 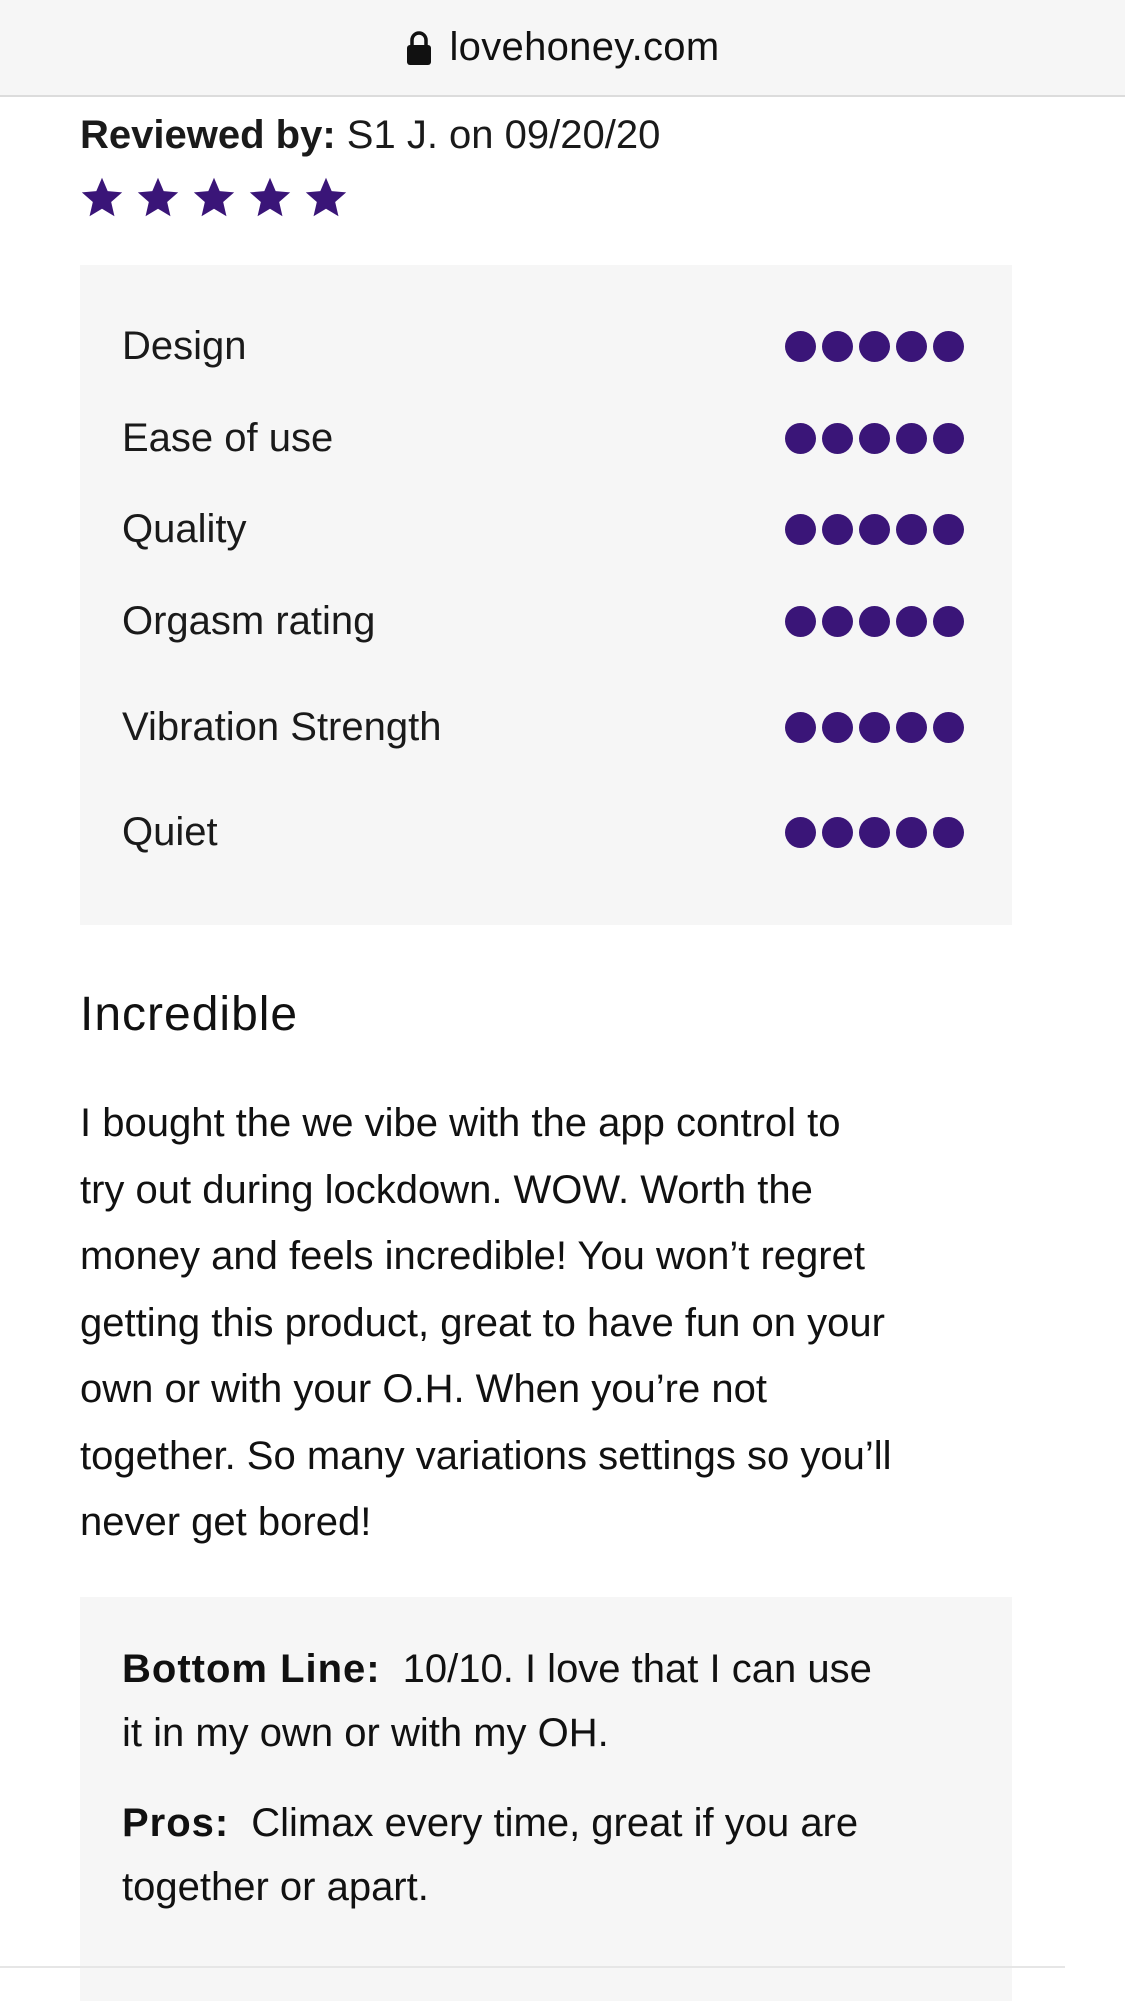 What do you see at coordinates (184, 345) in the screenshot?
I see `rating-label: Design` at bounding box center [184, 345].